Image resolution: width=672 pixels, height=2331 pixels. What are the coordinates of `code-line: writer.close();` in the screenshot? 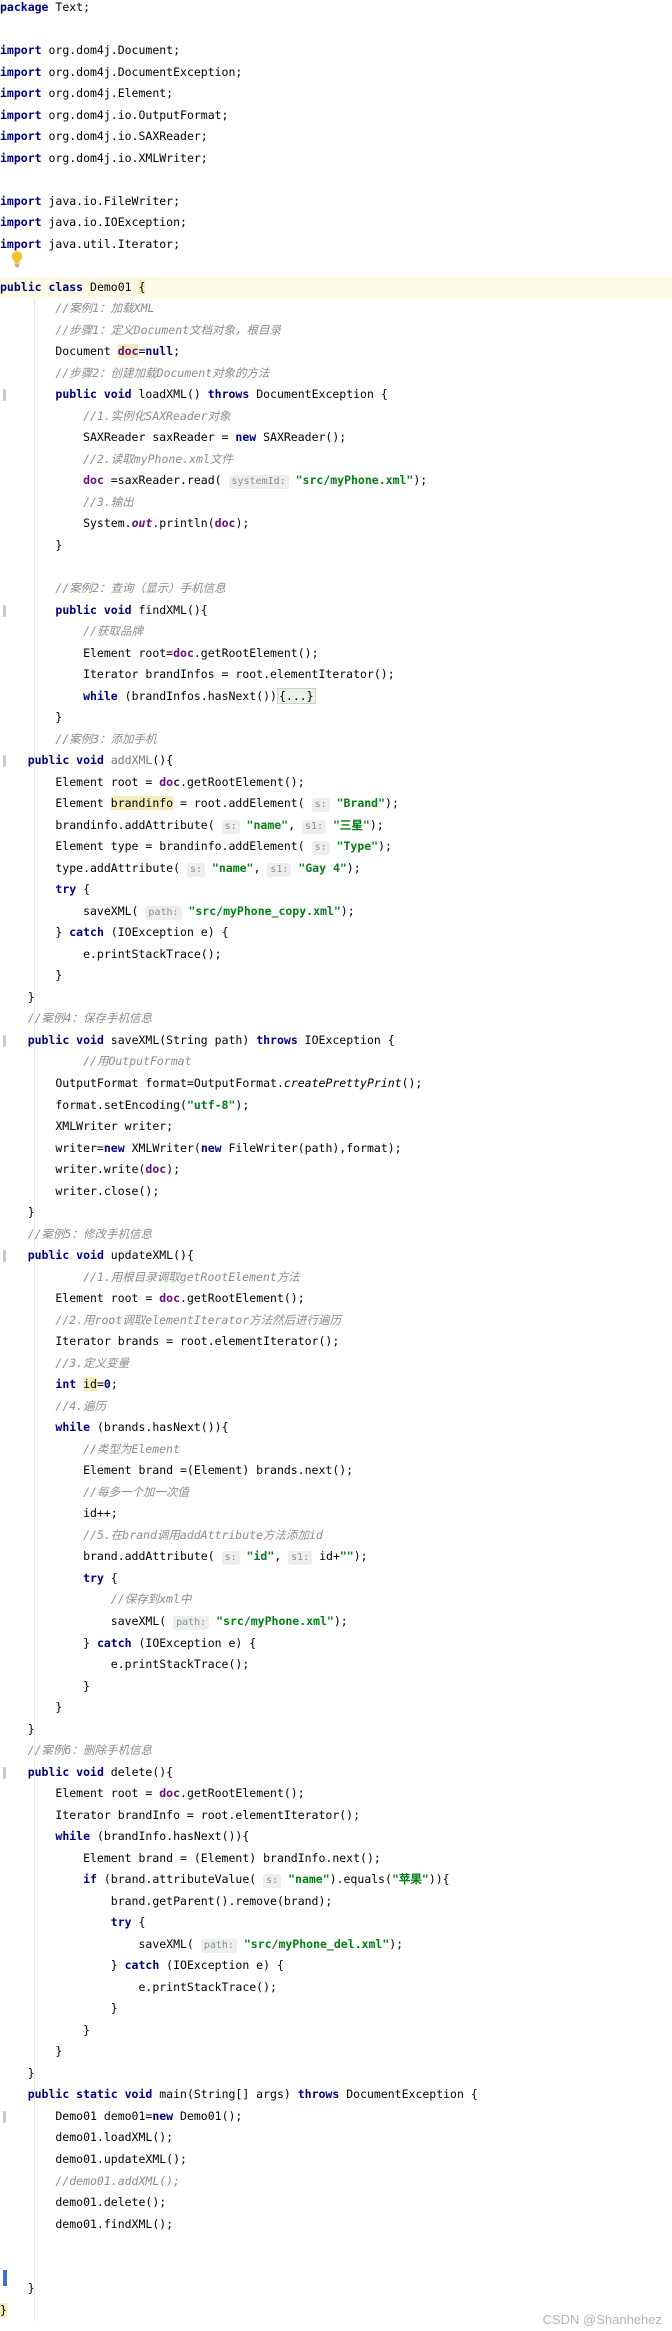 It's located at (79, 1191).